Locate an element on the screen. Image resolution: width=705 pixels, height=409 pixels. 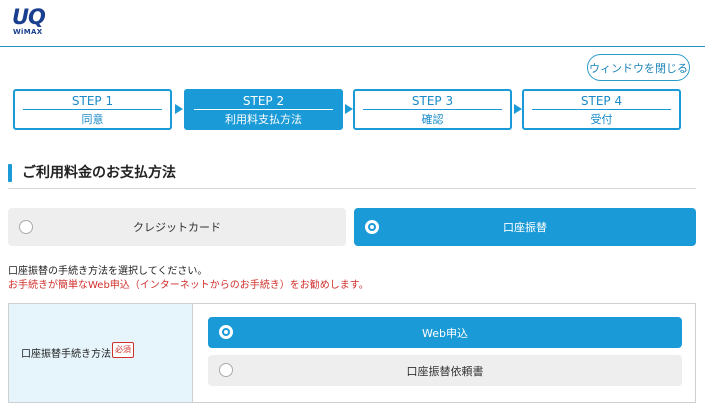
transfer-option-label: 口座振替依頼書 is located at coordinates (445, 371).